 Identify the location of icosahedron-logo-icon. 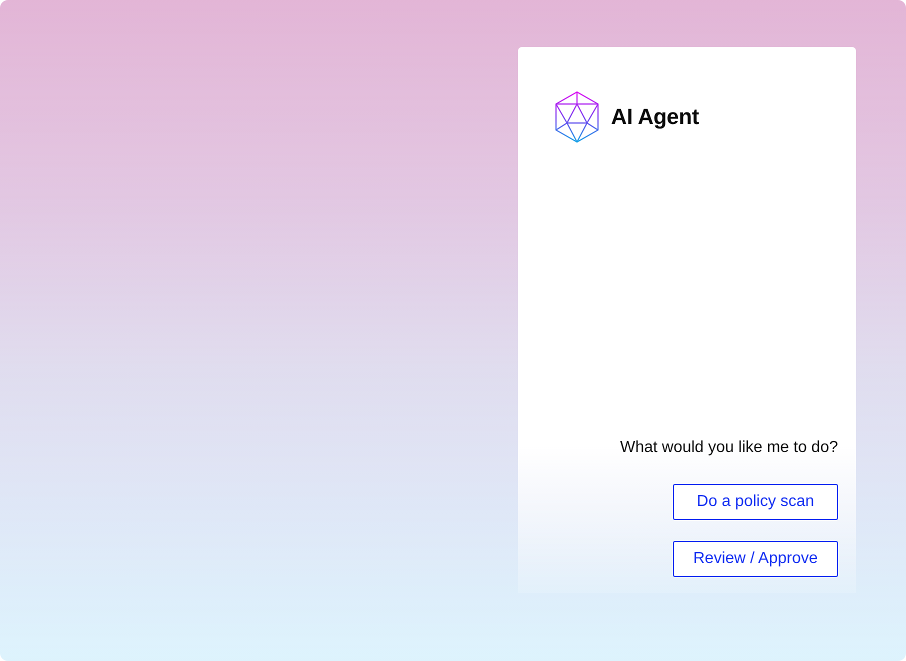
(577, 117).